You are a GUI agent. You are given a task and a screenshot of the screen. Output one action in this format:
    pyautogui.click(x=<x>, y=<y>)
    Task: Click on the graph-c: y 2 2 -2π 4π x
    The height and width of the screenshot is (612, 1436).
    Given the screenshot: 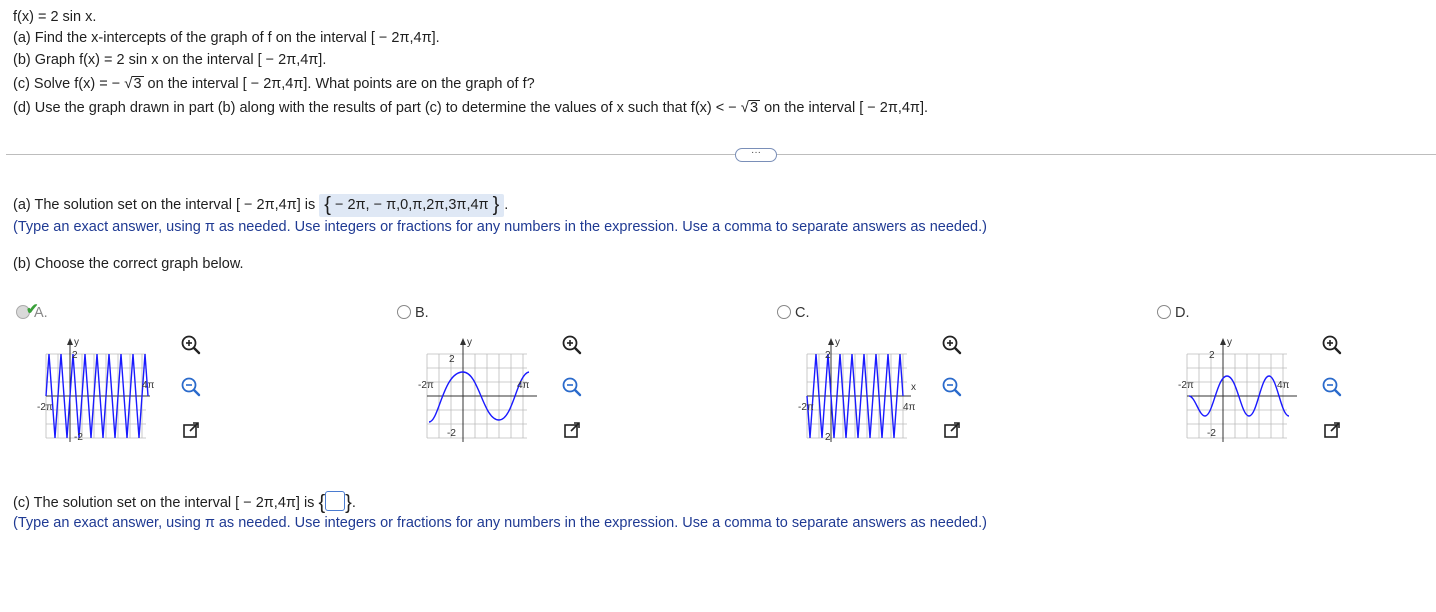 What is the action you would take?
    pyautogui.click(x=857, y=389)
    